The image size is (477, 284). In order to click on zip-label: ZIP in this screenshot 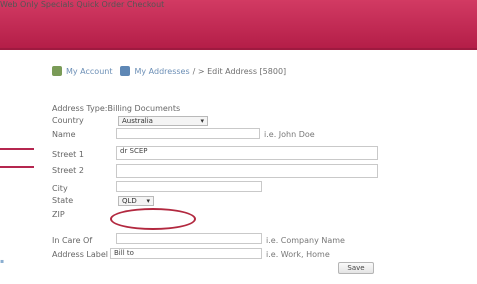, I will do `click(58, 214)`.